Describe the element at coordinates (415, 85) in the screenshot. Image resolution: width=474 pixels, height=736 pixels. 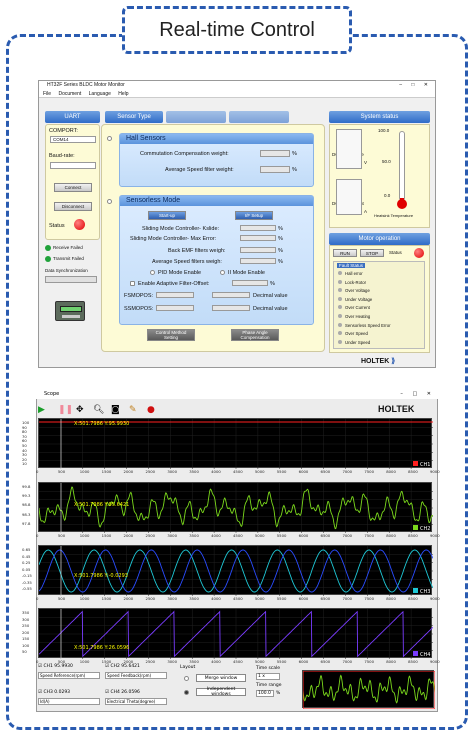
I see `window-controls: – □ ✕` at that location.